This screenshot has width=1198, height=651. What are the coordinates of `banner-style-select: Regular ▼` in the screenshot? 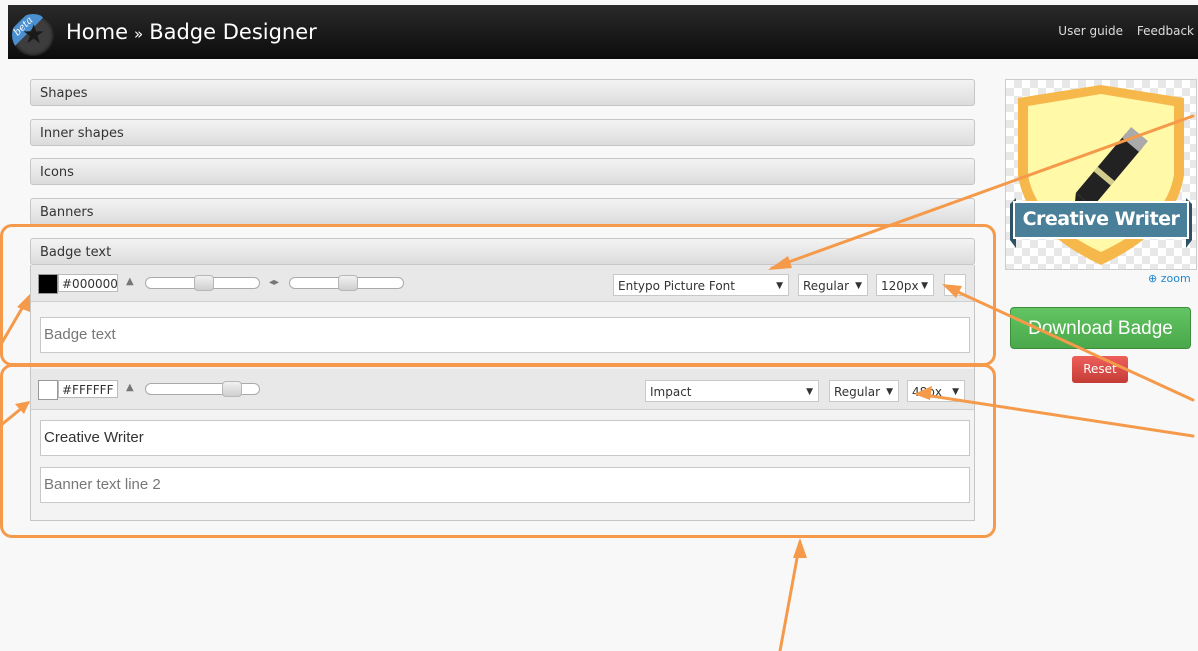 It's located at (864, 391).